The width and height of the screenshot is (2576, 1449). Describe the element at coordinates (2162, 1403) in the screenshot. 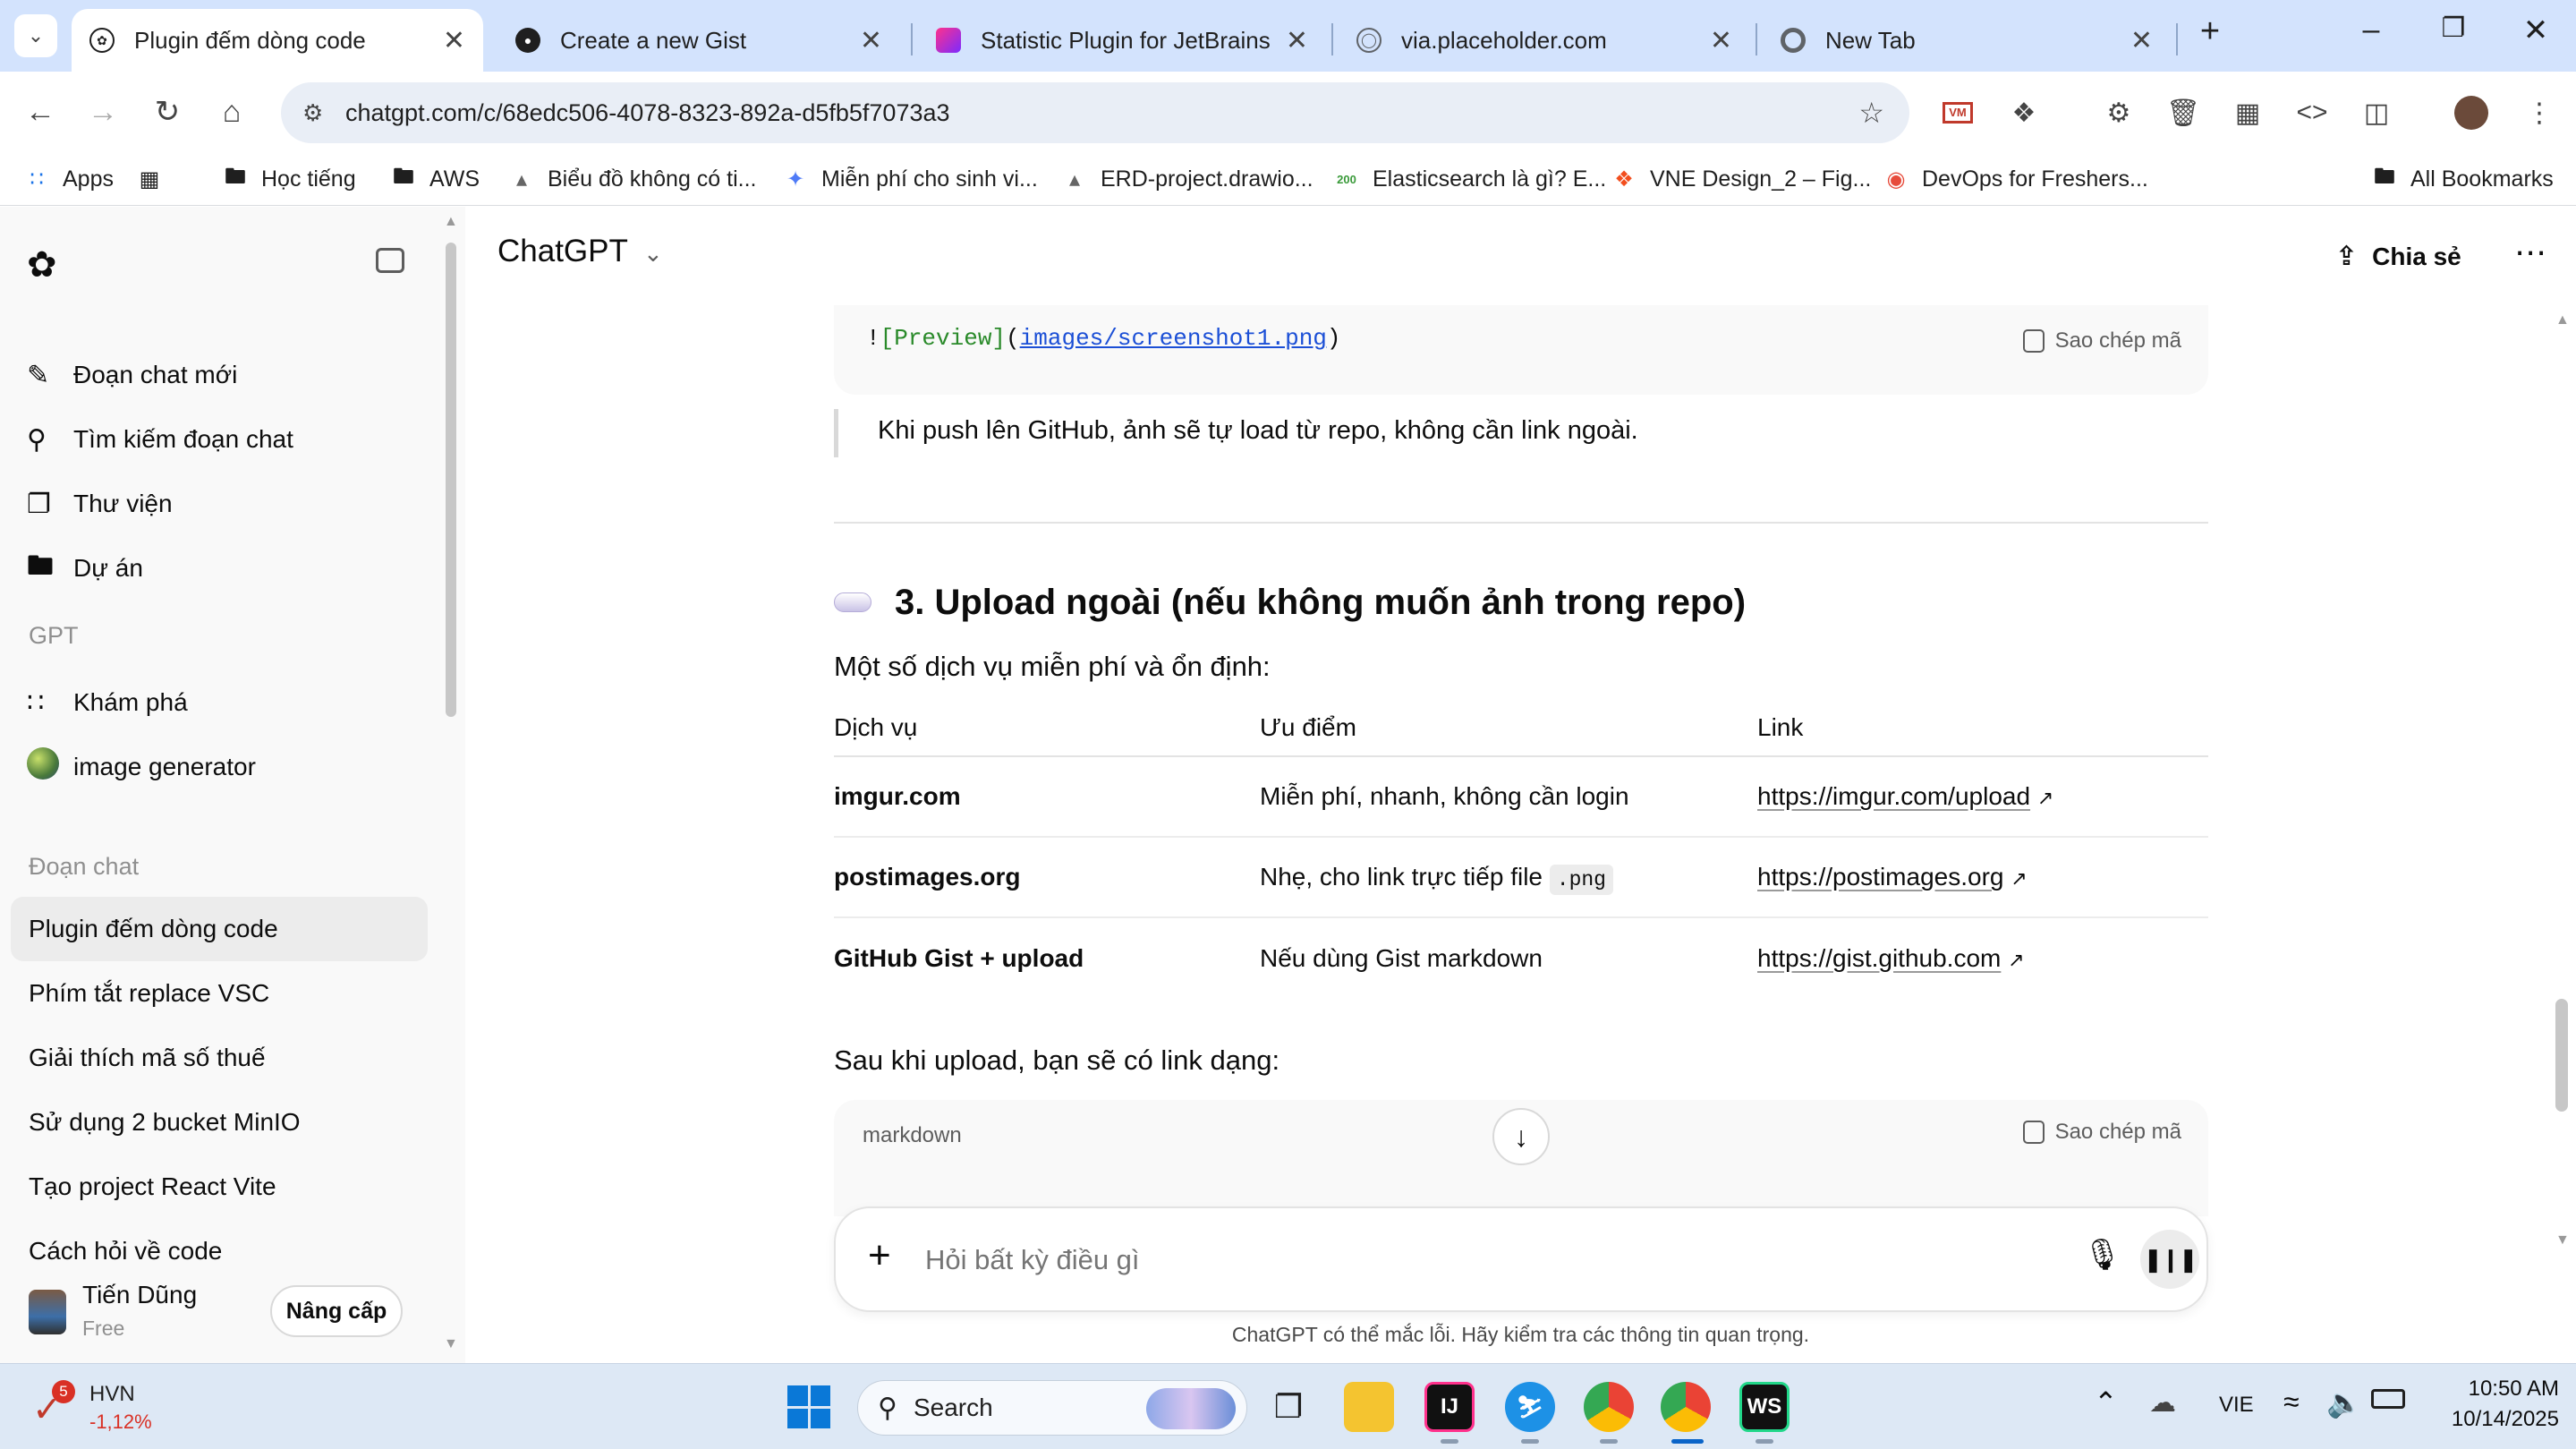

I see `network-status-icon: ☁` at that location.